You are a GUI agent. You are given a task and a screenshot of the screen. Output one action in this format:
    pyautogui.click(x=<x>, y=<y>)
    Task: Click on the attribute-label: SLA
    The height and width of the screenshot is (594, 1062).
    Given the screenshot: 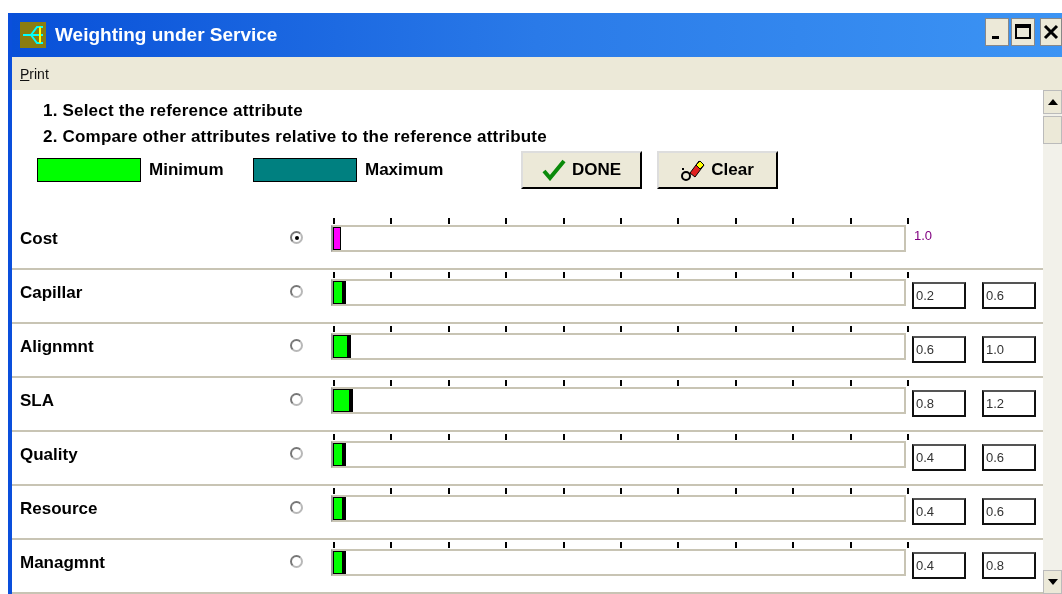 What is the action you would take?
    pyautogui.click(x=37, y=401)
    